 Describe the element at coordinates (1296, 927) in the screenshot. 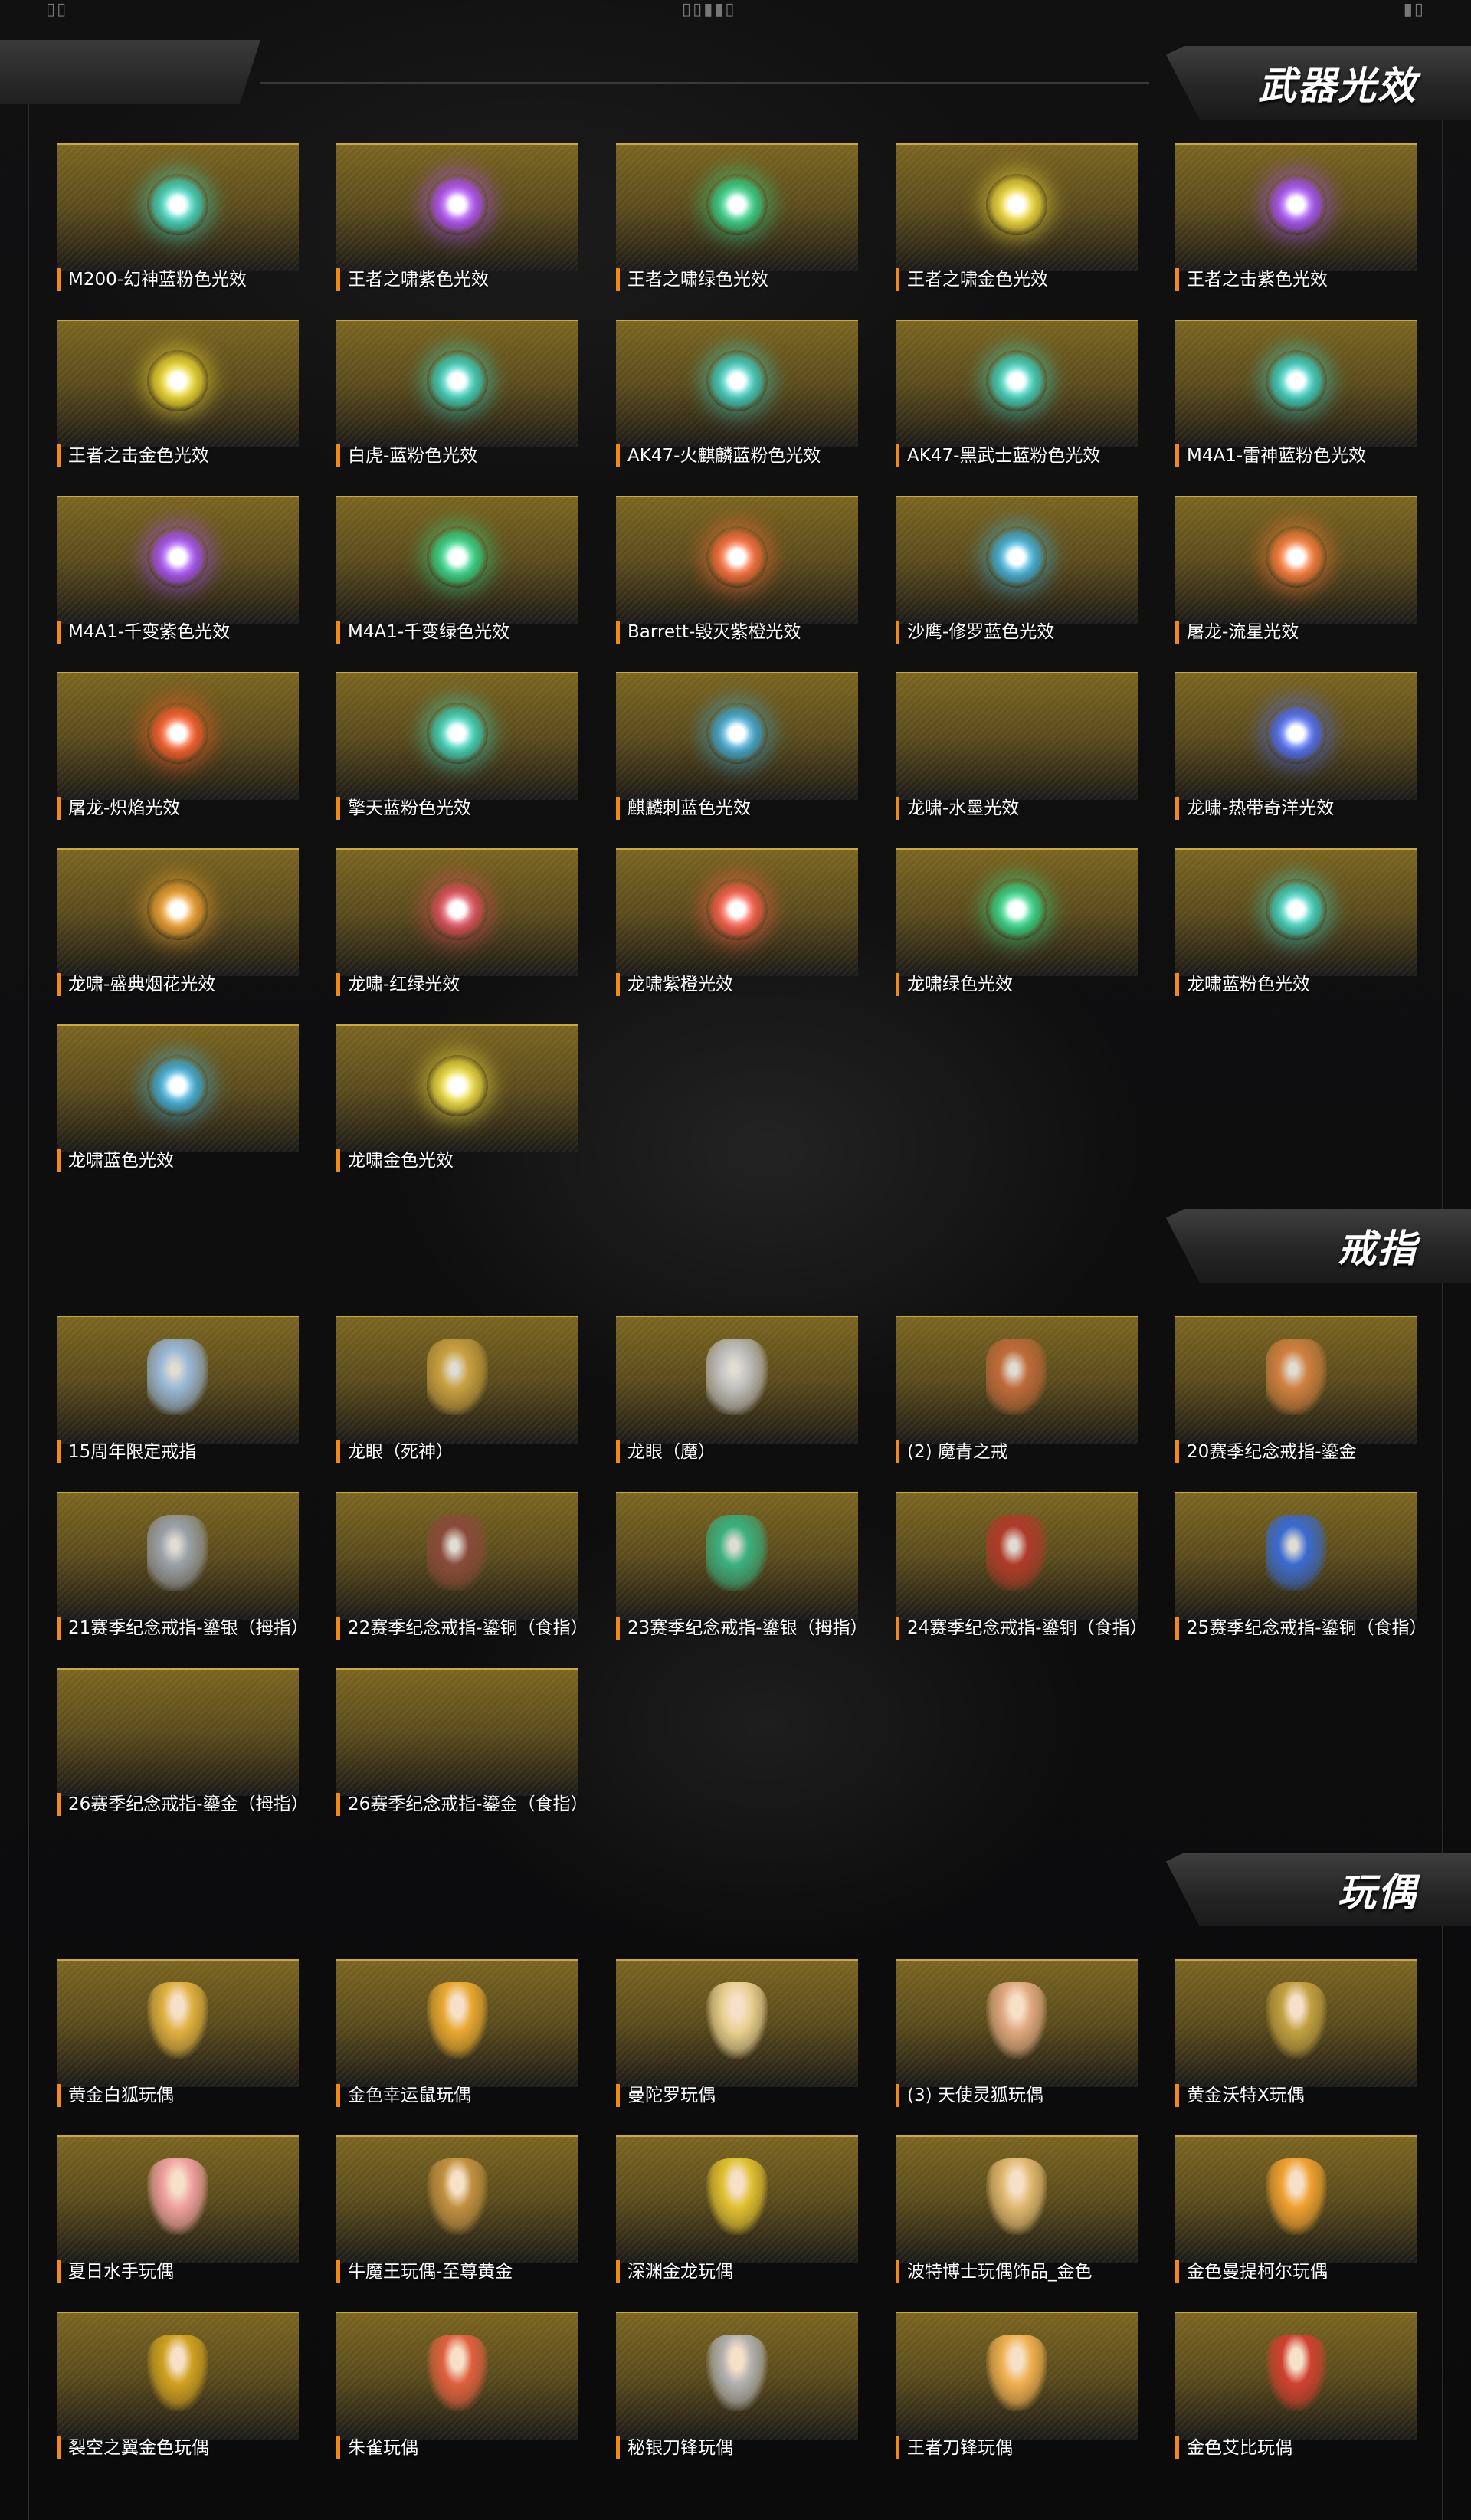

I see `item-card: 龙啸蓝粉色光效` at that location.